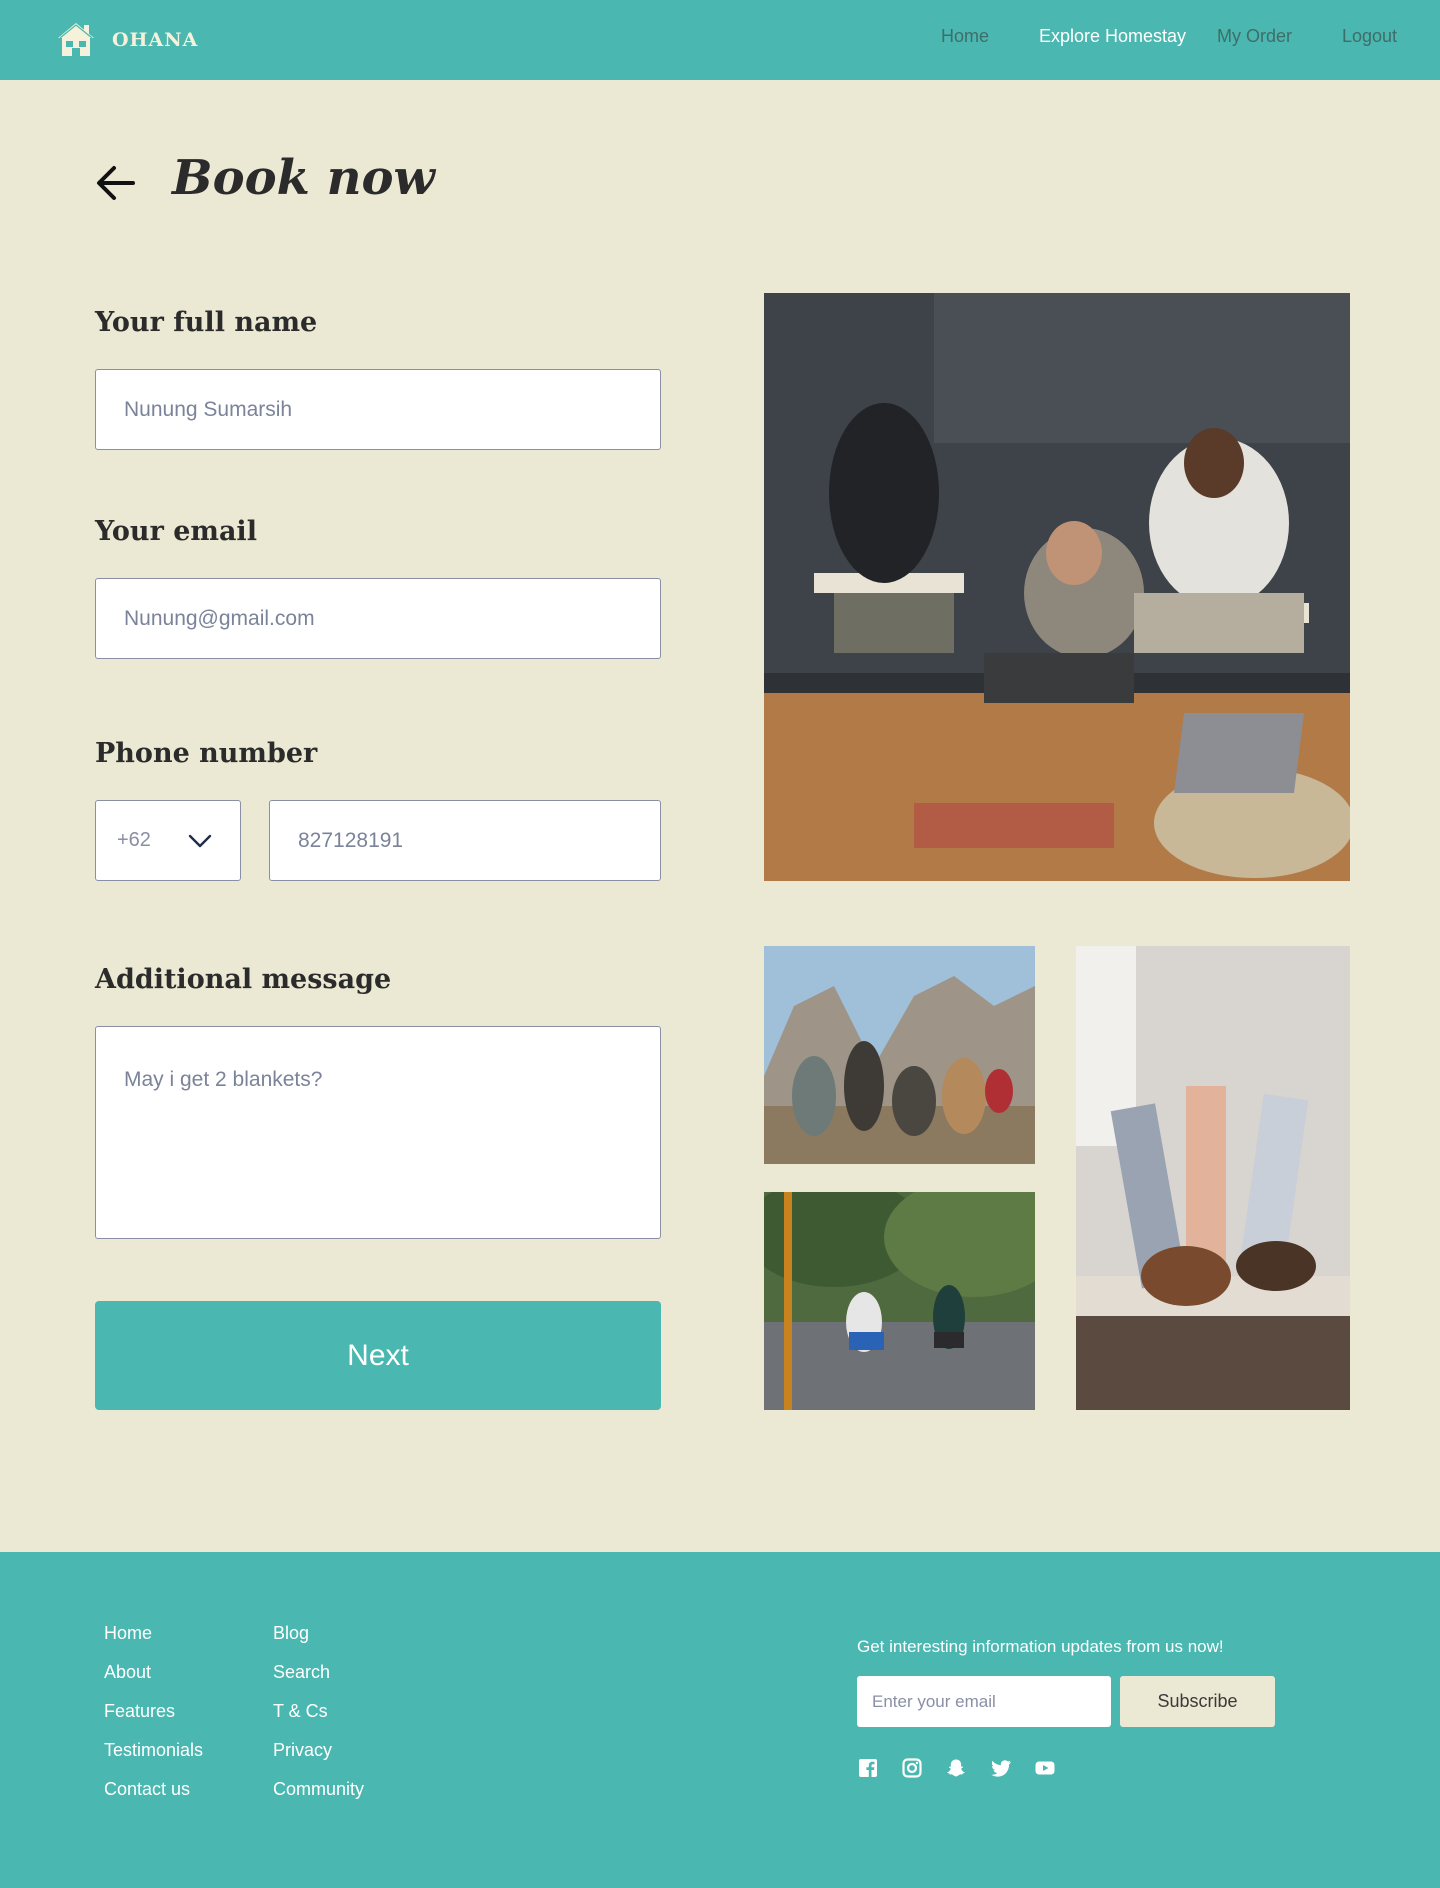 The height and width of the screenshot is (1888, 1440). What do you see at coordinates (168, 840) in the screenshot?
I see `country-code-select: +62` at bounding box center [168, 840].